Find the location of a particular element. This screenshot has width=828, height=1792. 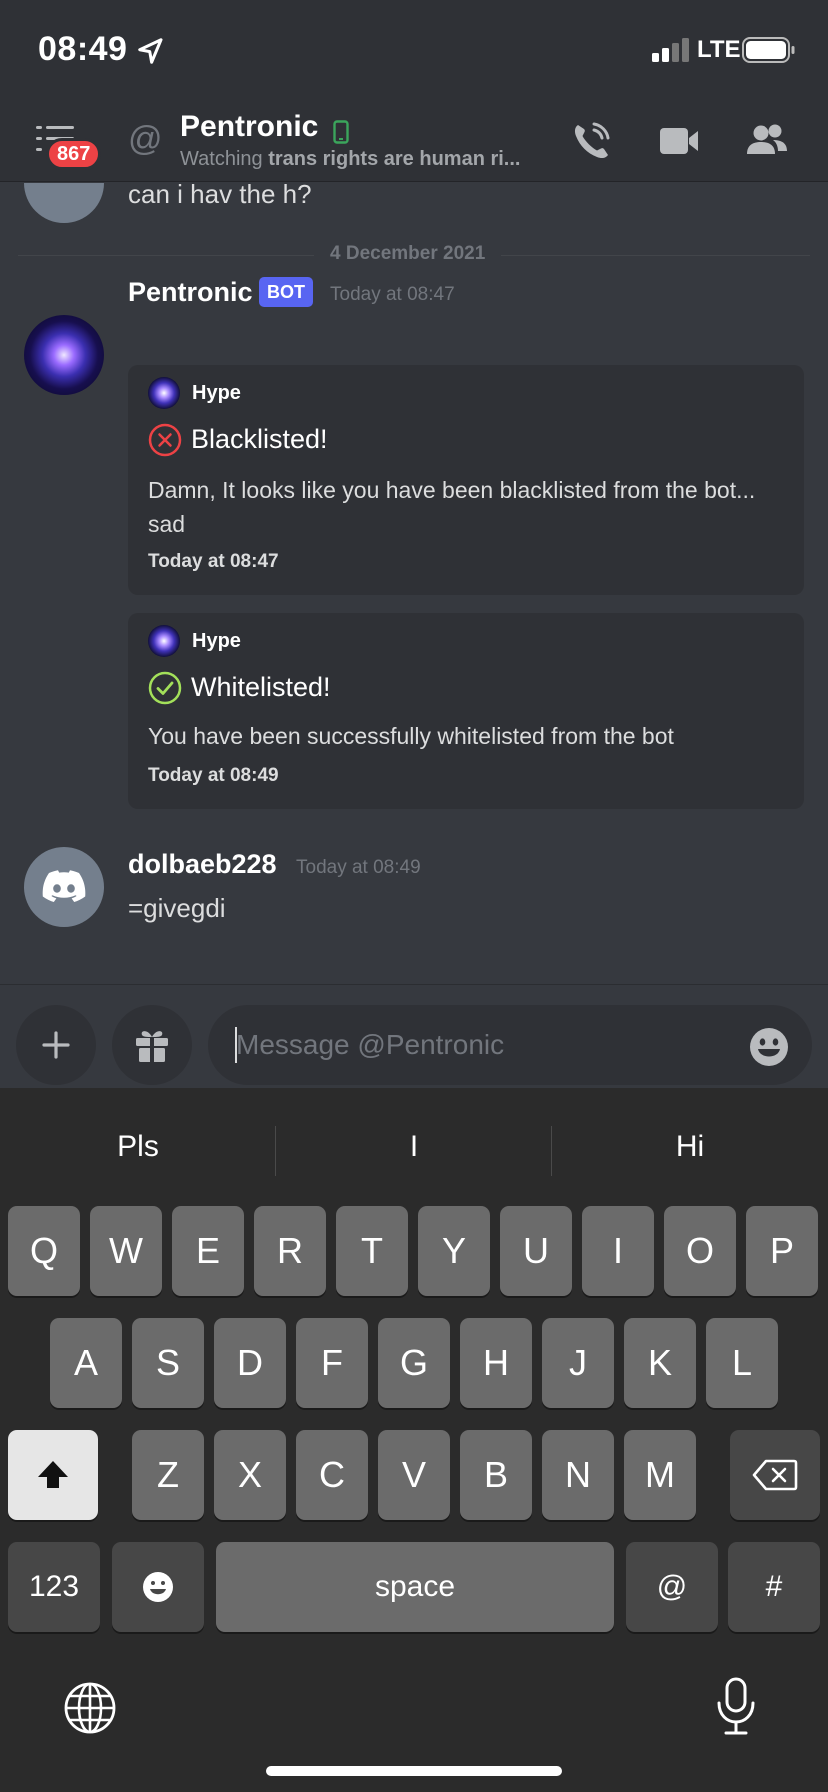

emoji-icon is located at coordinates (769, 1047).